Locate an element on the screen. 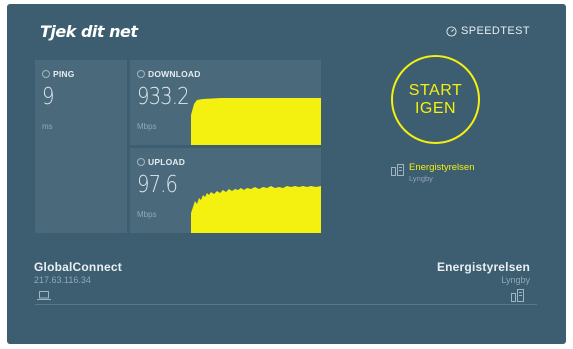 This screenshot has width=573, height=349. upload-icon is located at coordinates (141, 162).